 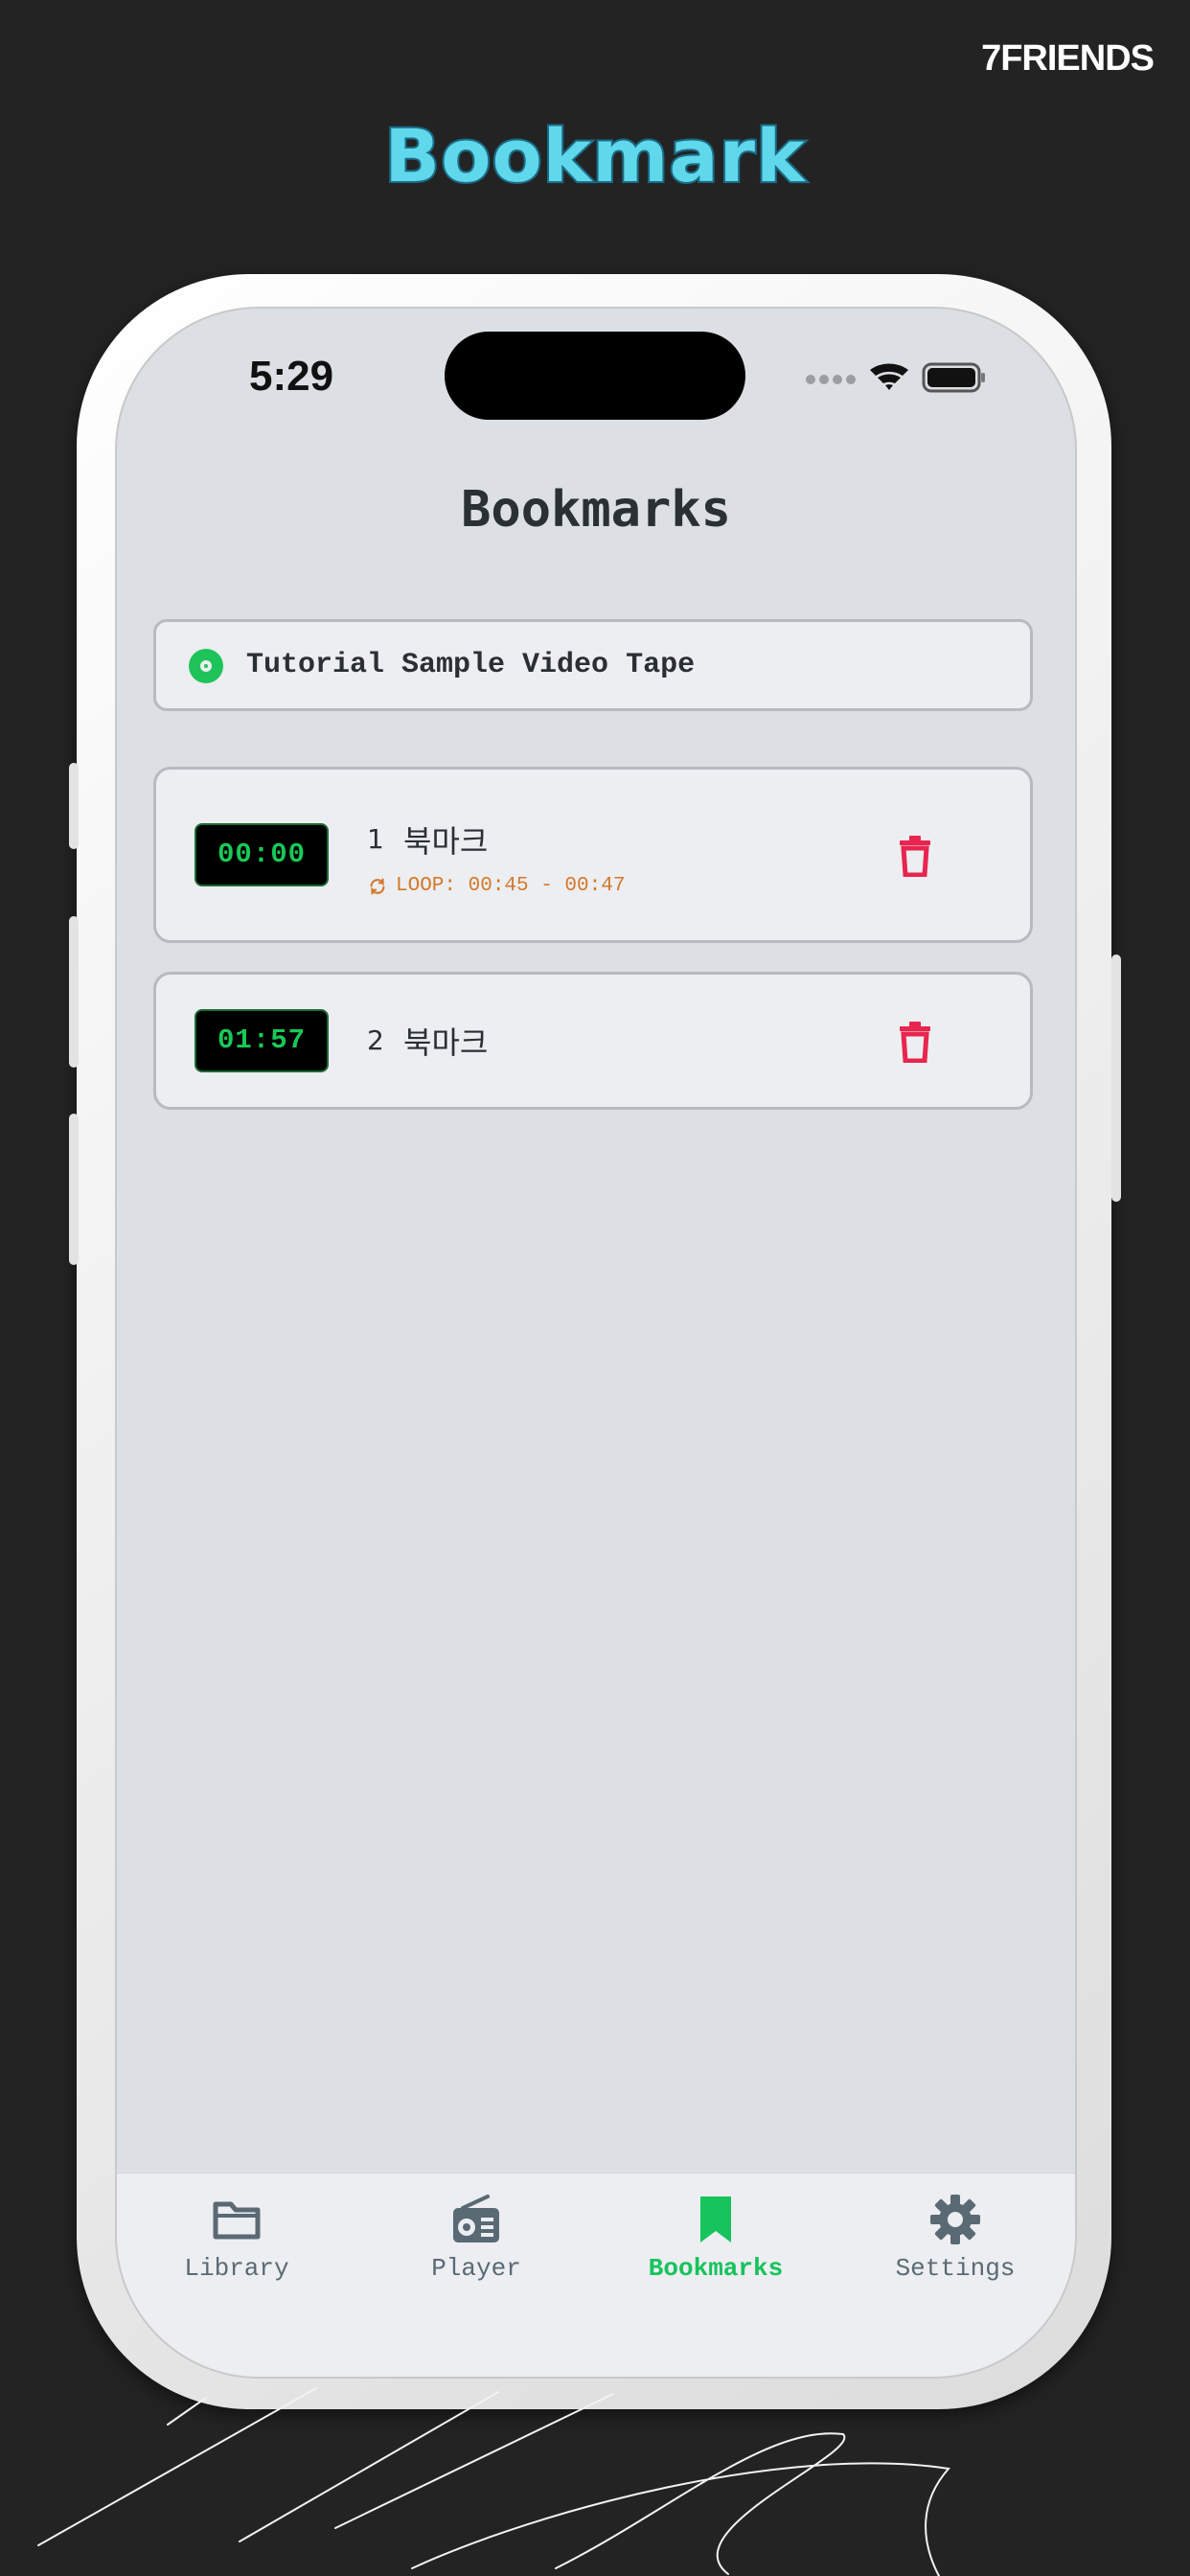 What do you see at coordinates (262, 854) in the screenshot?
I see `bookmark-timecode: 00:00` at bounding box center [262, 854].